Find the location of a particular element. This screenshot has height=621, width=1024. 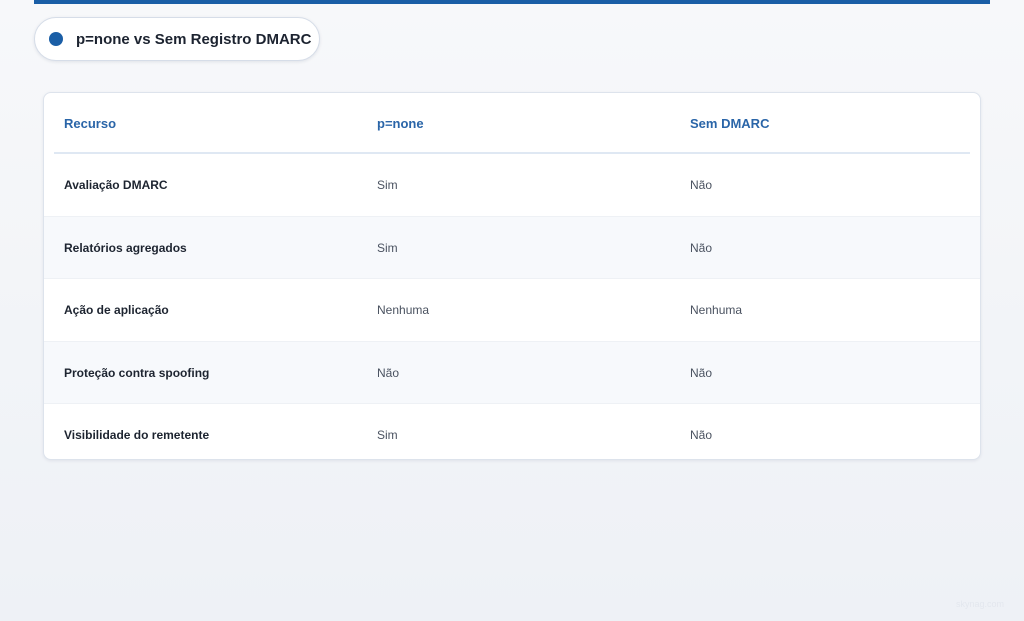

column-header-sem-dmarc: Sem DMARC is located at coordinates (730, 123).